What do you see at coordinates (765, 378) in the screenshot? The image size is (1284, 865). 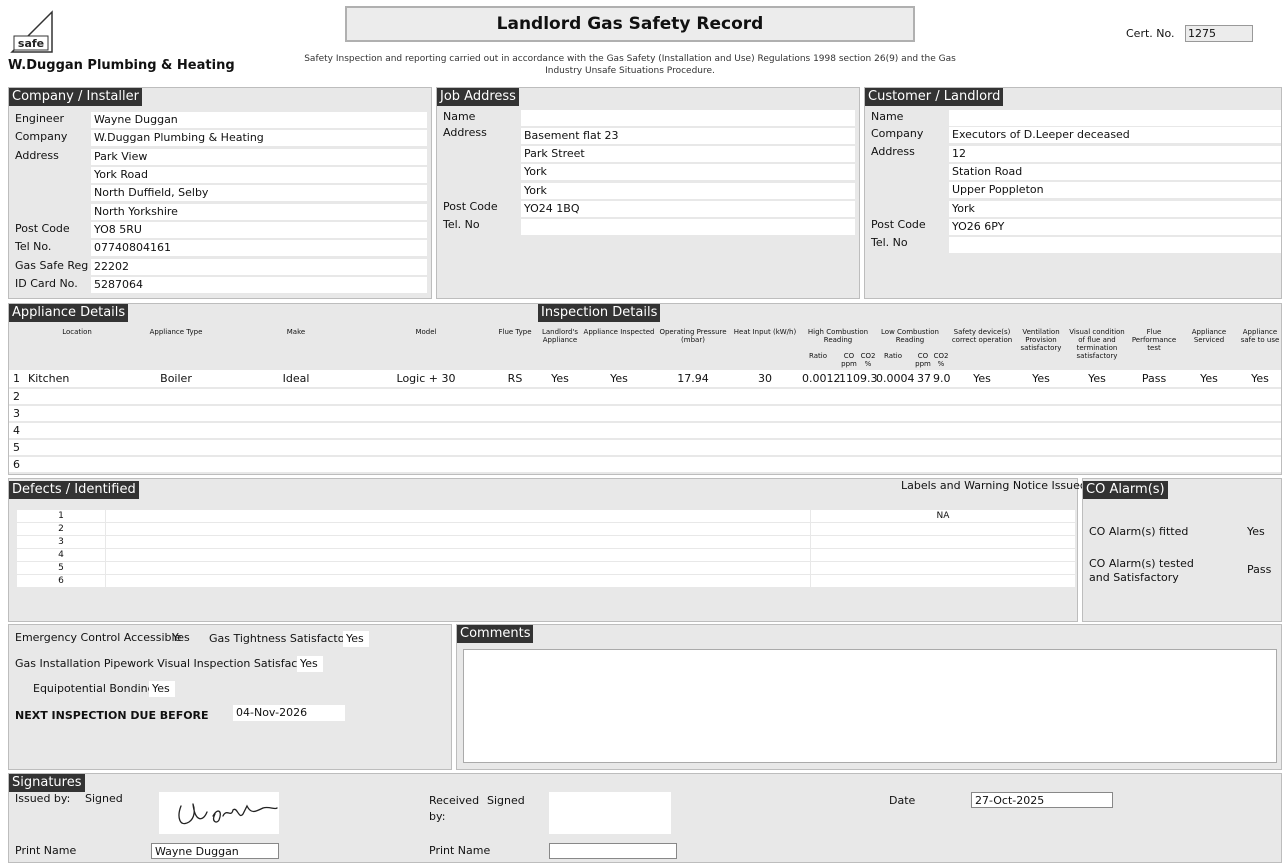 I see `row-heat-input: 30` at bounding box center [765, 378].